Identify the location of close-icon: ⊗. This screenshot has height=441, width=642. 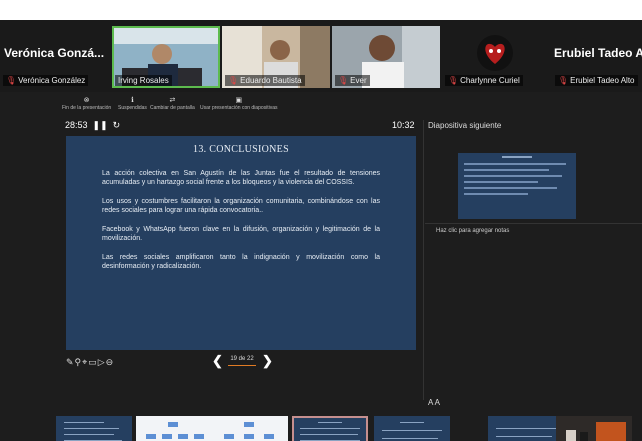
(86, 100).